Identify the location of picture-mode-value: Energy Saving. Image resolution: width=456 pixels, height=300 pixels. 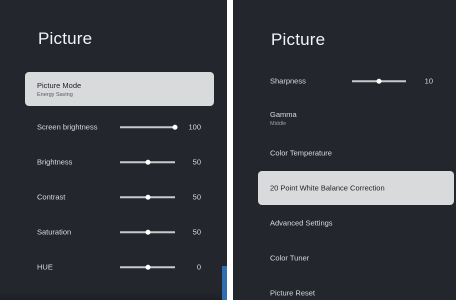
(55, 95).